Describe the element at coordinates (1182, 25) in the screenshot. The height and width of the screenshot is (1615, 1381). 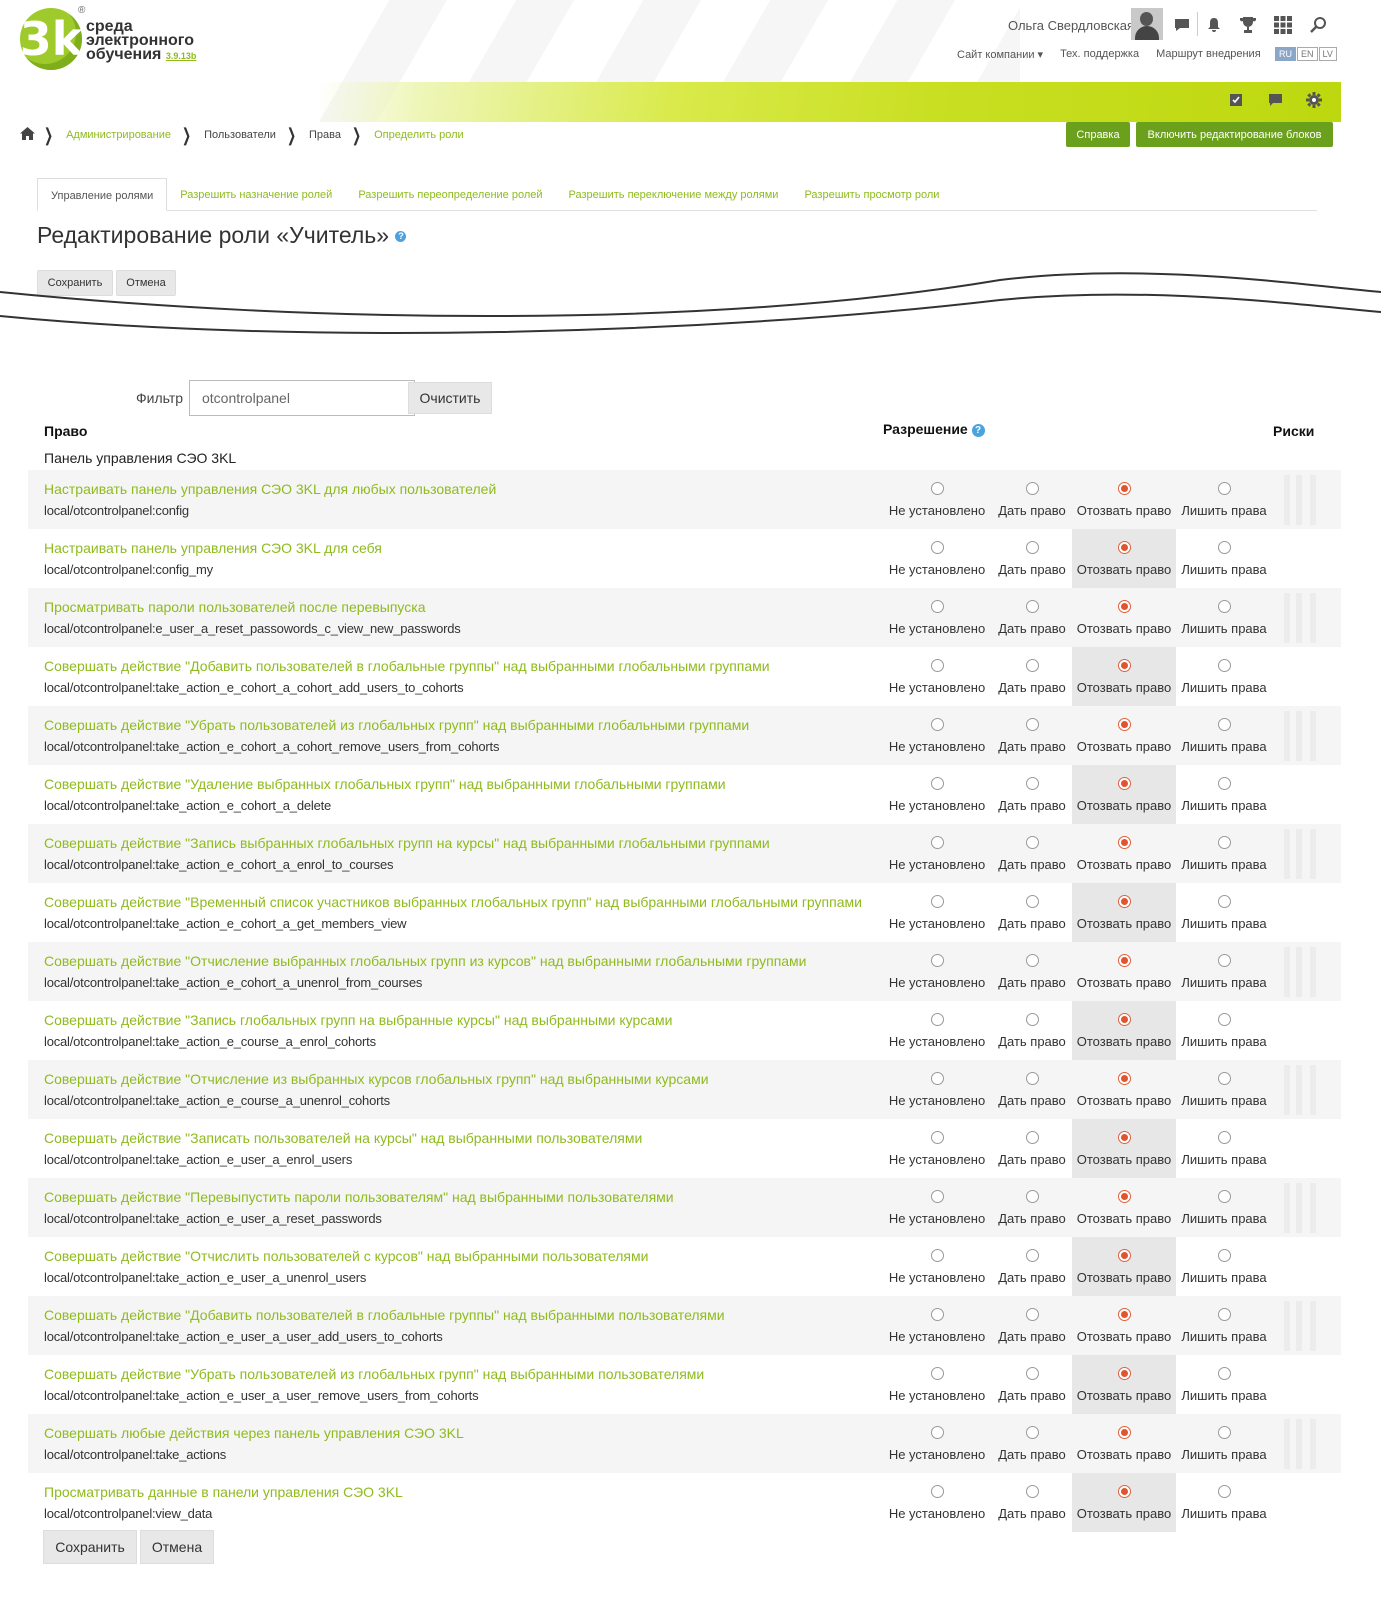
I see `messages-icon` at that location.